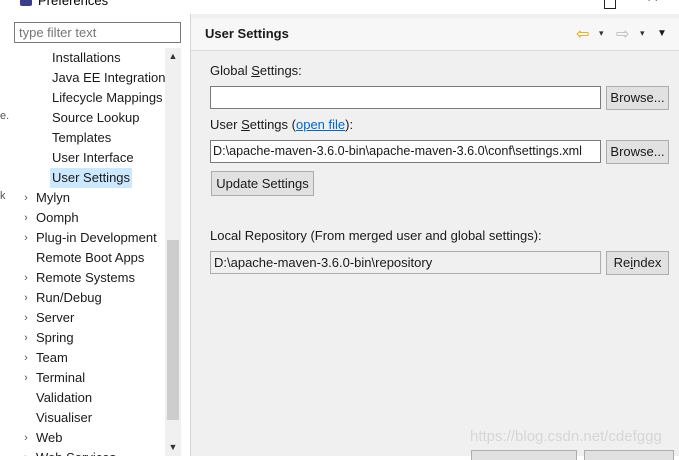 The image size is (679, 460). I want to click on tree-item-label: Templates, so click(82, 137).